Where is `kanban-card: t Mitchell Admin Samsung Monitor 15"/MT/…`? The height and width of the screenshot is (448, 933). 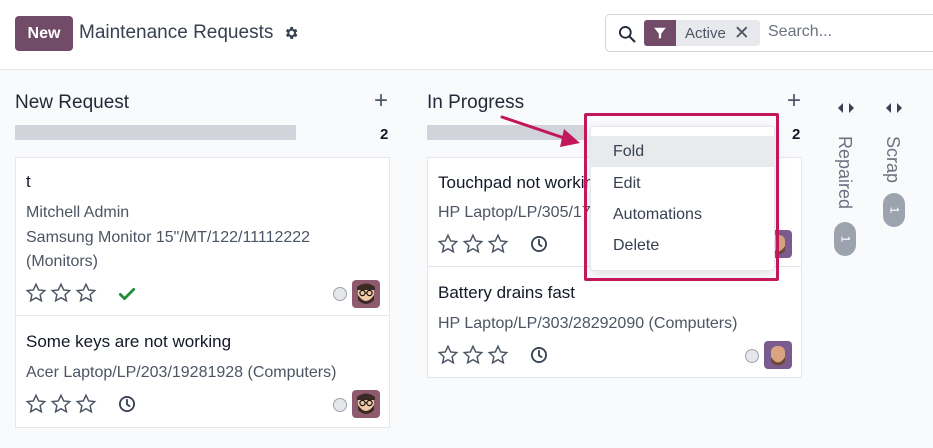 kanban-card: t Mitchell Admin Samsung Monitor 15"/MT/… is located at coordinates (202, 236).